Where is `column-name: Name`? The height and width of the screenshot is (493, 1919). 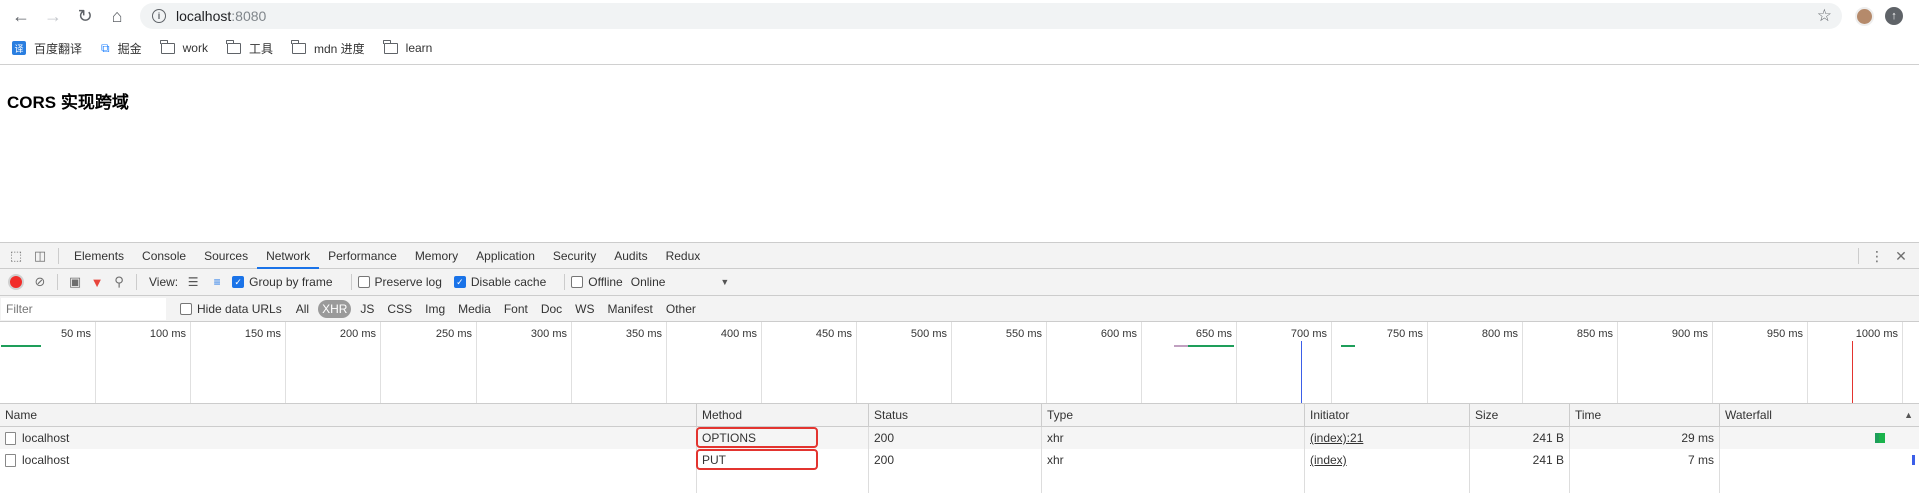 column-name: Name is located at coordinates (348, 415).